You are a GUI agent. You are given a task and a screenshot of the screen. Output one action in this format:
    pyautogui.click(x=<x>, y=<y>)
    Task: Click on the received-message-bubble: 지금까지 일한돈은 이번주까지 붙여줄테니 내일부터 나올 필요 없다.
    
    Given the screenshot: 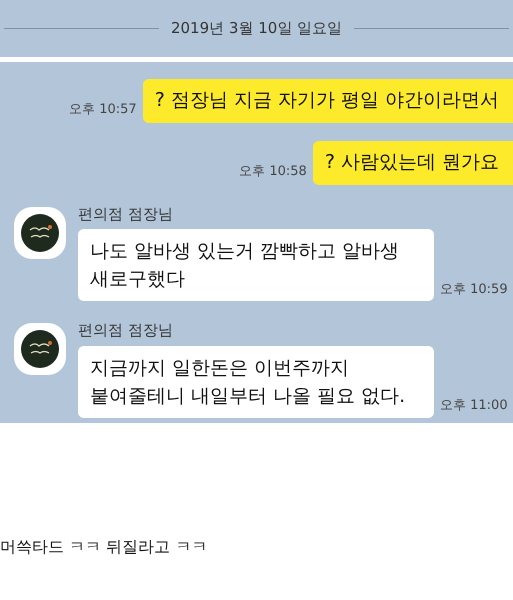 What is the action you would take?
    pyautogui.click(x=256, y=382)
    